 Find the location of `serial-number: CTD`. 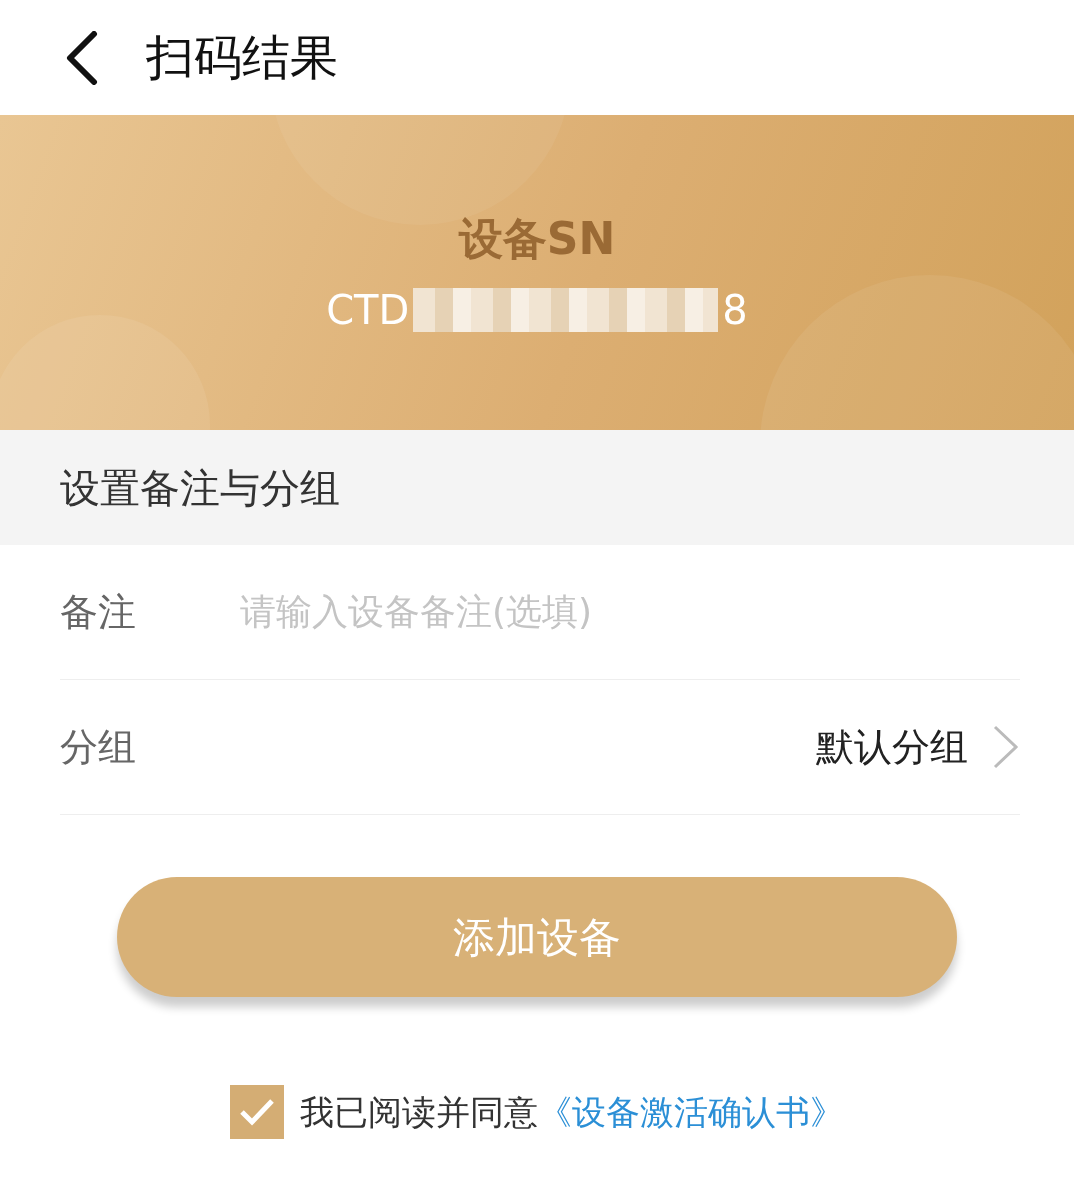

serial-number: CTD is located at coordinates (368, 310).